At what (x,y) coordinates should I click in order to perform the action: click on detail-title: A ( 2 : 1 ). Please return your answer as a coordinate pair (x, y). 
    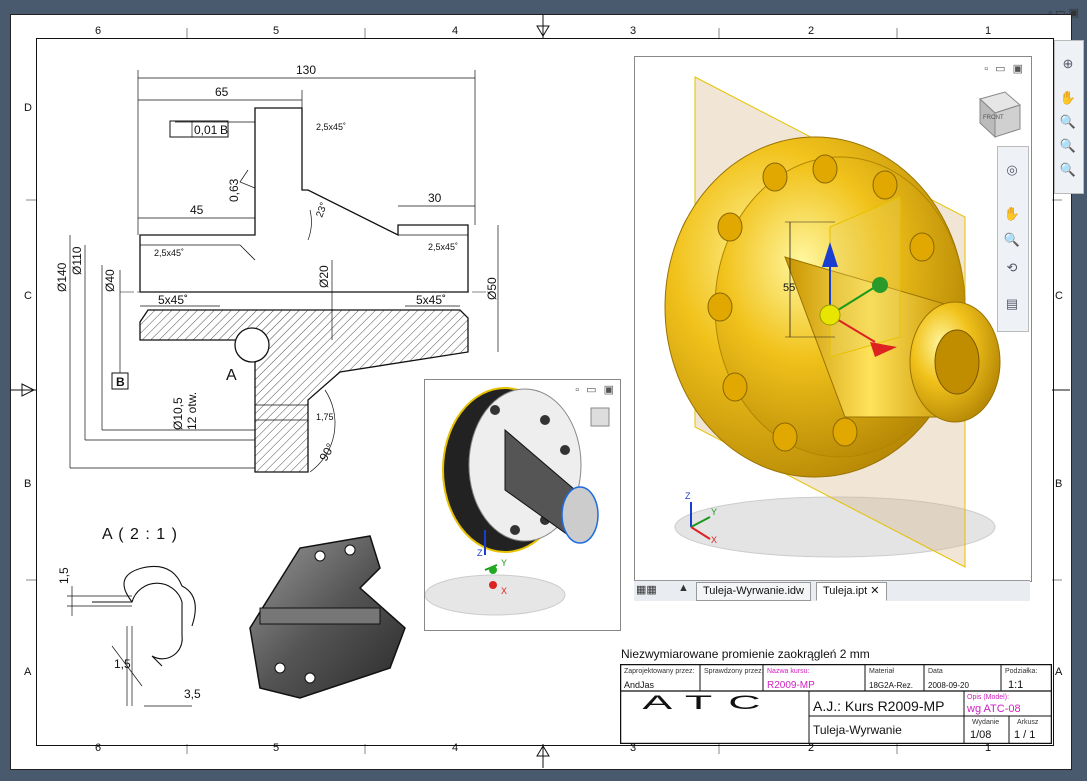
    Looking at the image, I should click on (140, 534).